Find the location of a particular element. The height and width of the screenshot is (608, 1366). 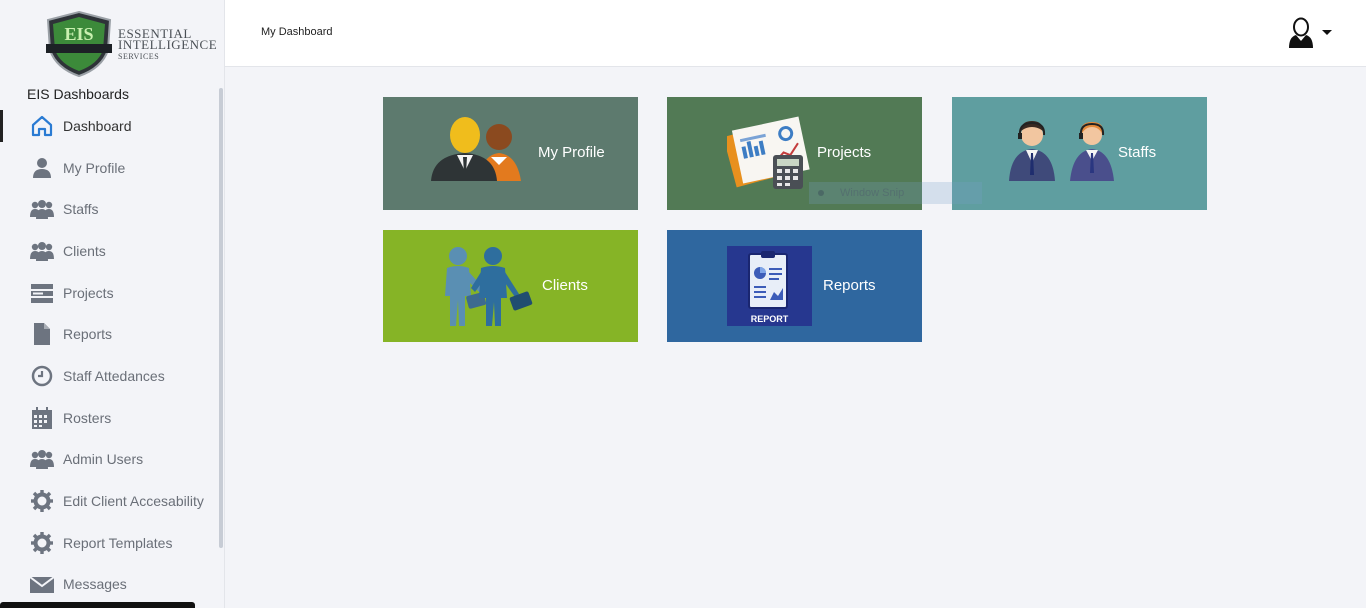

envelope-icon is located at coordinates (42, 584).